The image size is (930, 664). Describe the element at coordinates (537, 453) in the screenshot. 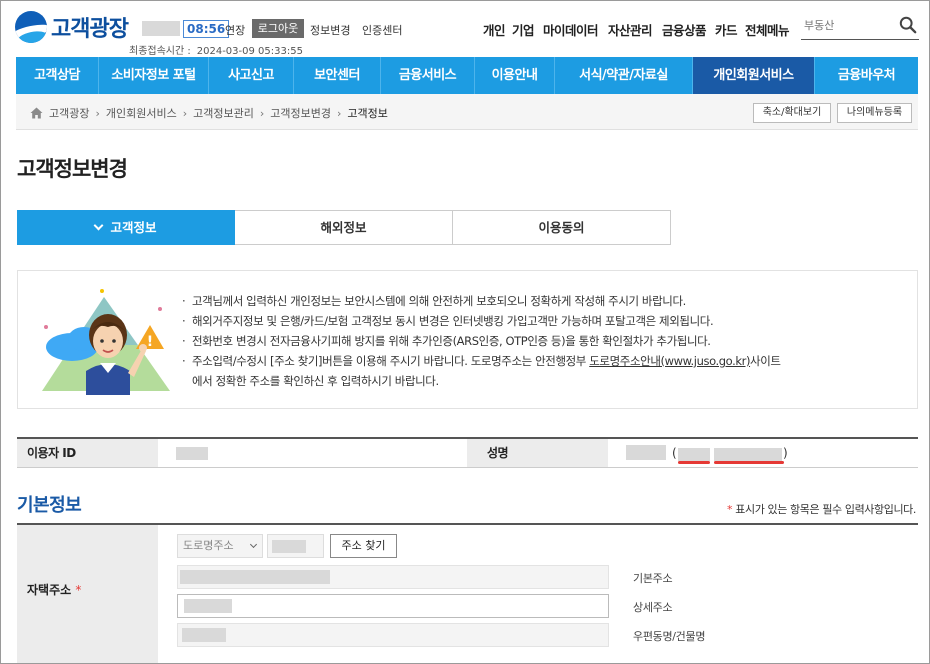

I see `name-label: 성명` at that location.